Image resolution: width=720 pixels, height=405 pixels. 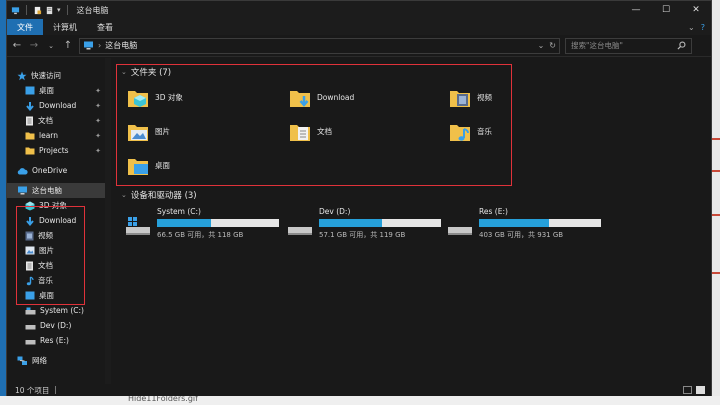 I want to click on nav-item-3d-objects: 3D 对象, so click(x=56, y=205).